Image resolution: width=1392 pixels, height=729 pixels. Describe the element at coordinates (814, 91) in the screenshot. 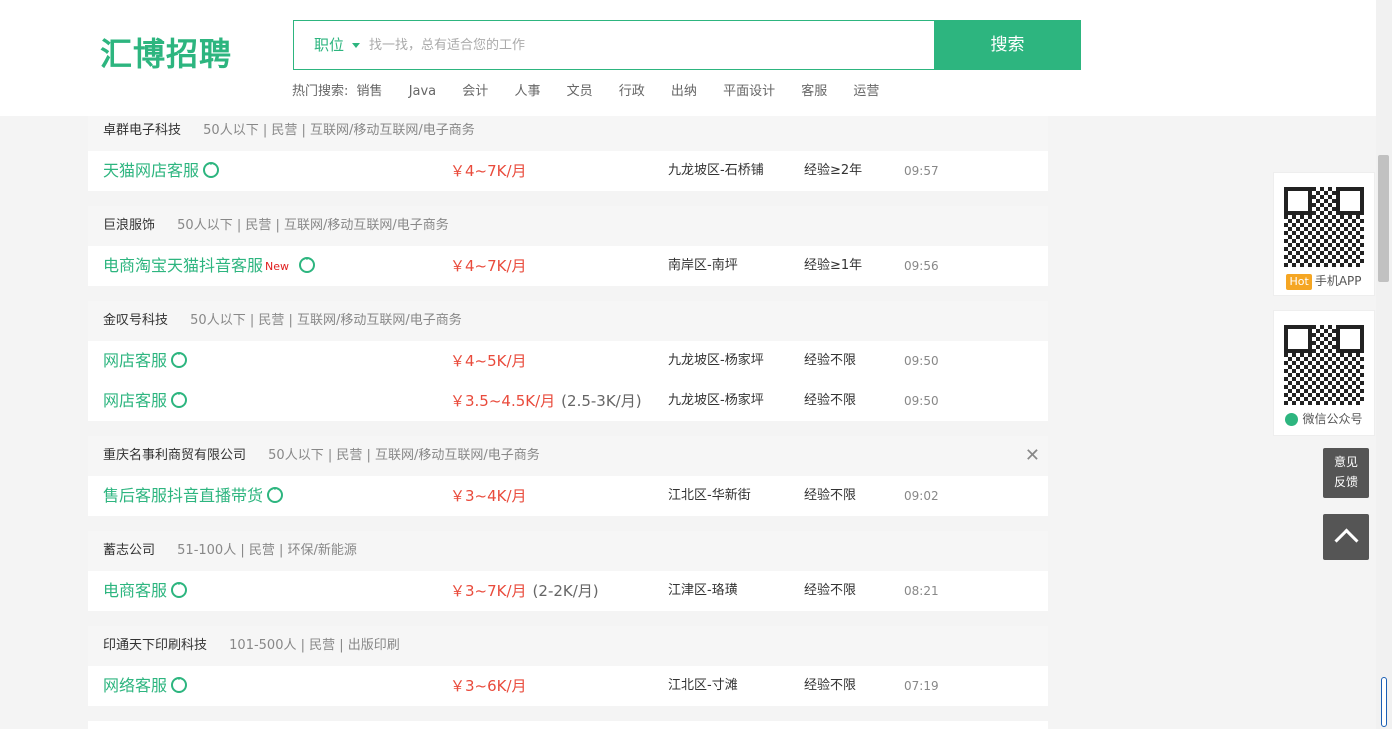

I see `hot-search-item: 客服` at that location.